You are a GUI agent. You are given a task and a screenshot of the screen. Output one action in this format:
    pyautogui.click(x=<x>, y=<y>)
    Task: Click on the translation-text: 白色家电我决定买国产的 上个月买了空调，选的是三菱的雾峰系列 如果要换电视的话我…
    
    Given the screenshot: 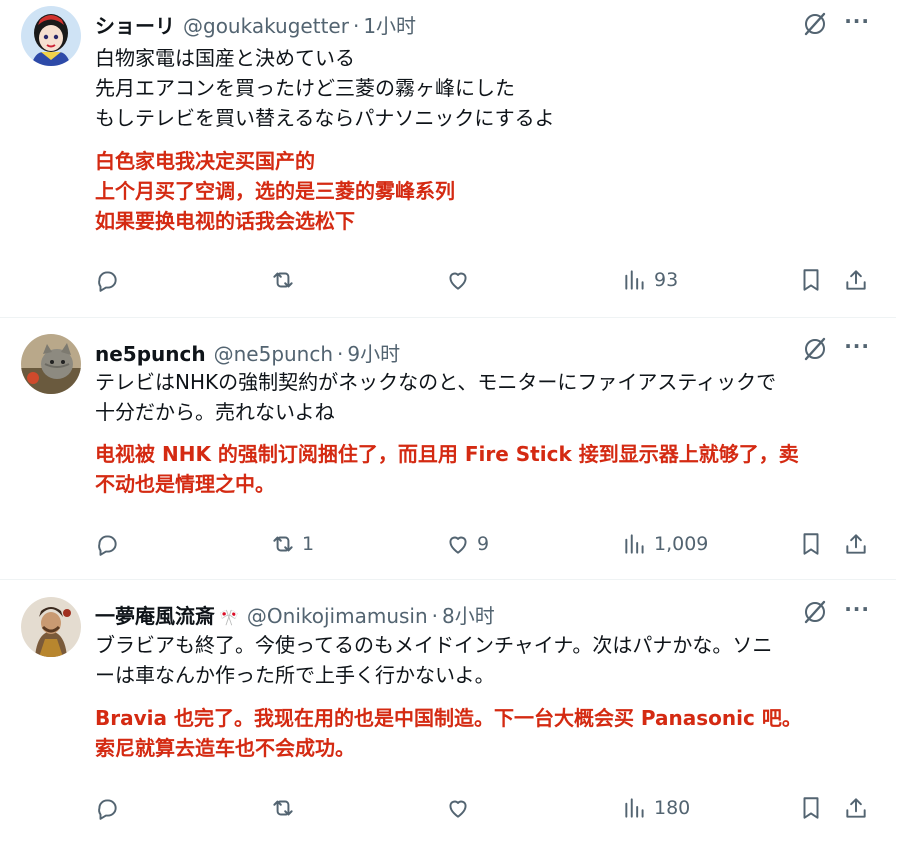 What is the action you would take?
    pyautogui.click(x=275, y=191)
    